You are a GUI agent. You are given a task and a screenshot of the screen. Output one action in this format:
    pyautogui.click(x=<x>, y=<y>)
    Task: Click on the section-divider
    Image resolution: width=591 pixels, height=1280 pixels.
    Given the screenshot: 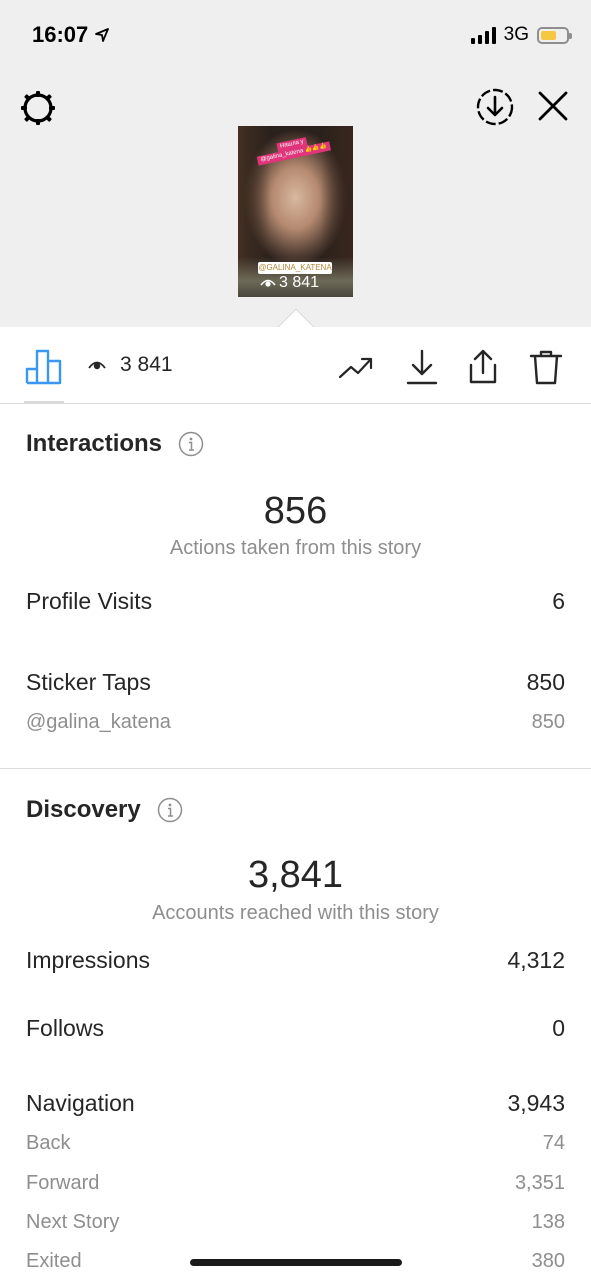 What is the action you would take?
    pyautogui.click(x=295, y=768)
    